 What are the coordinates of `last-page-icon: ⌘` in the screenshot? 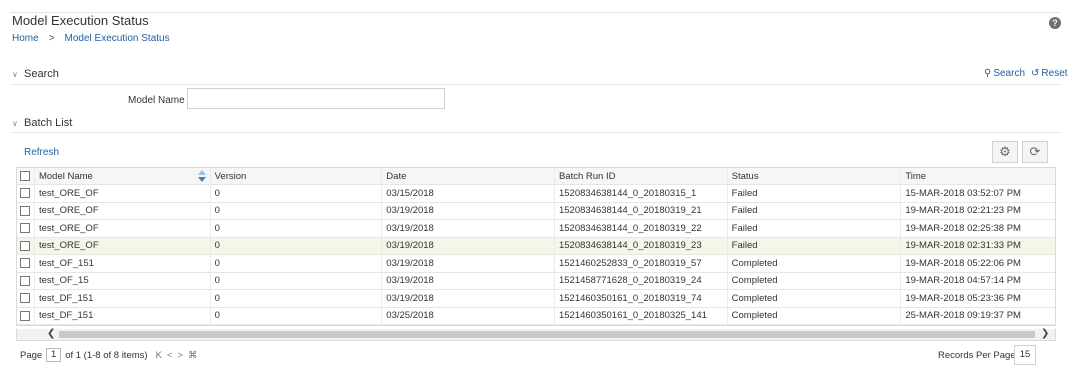 It's located at (195, 355).